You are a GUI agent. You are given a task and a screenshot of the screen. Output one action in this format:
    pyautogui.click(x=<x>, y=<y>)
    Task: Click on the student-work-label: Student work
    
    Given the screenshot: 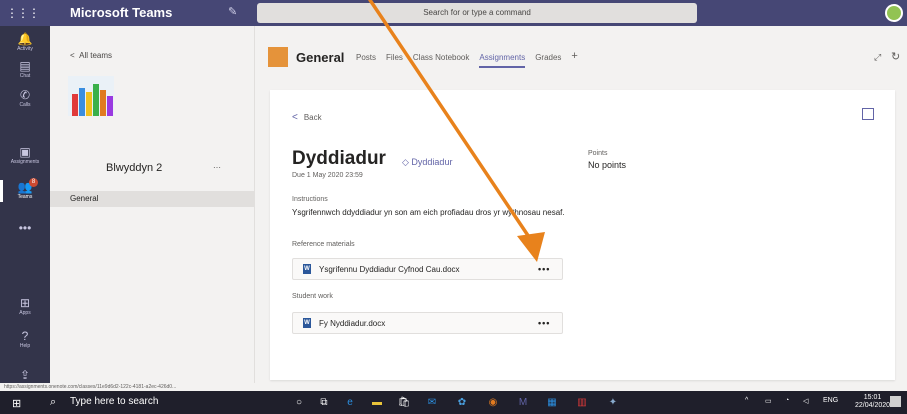 What is the action you would take?
    pyautogui.click(x=312, y=296)
    